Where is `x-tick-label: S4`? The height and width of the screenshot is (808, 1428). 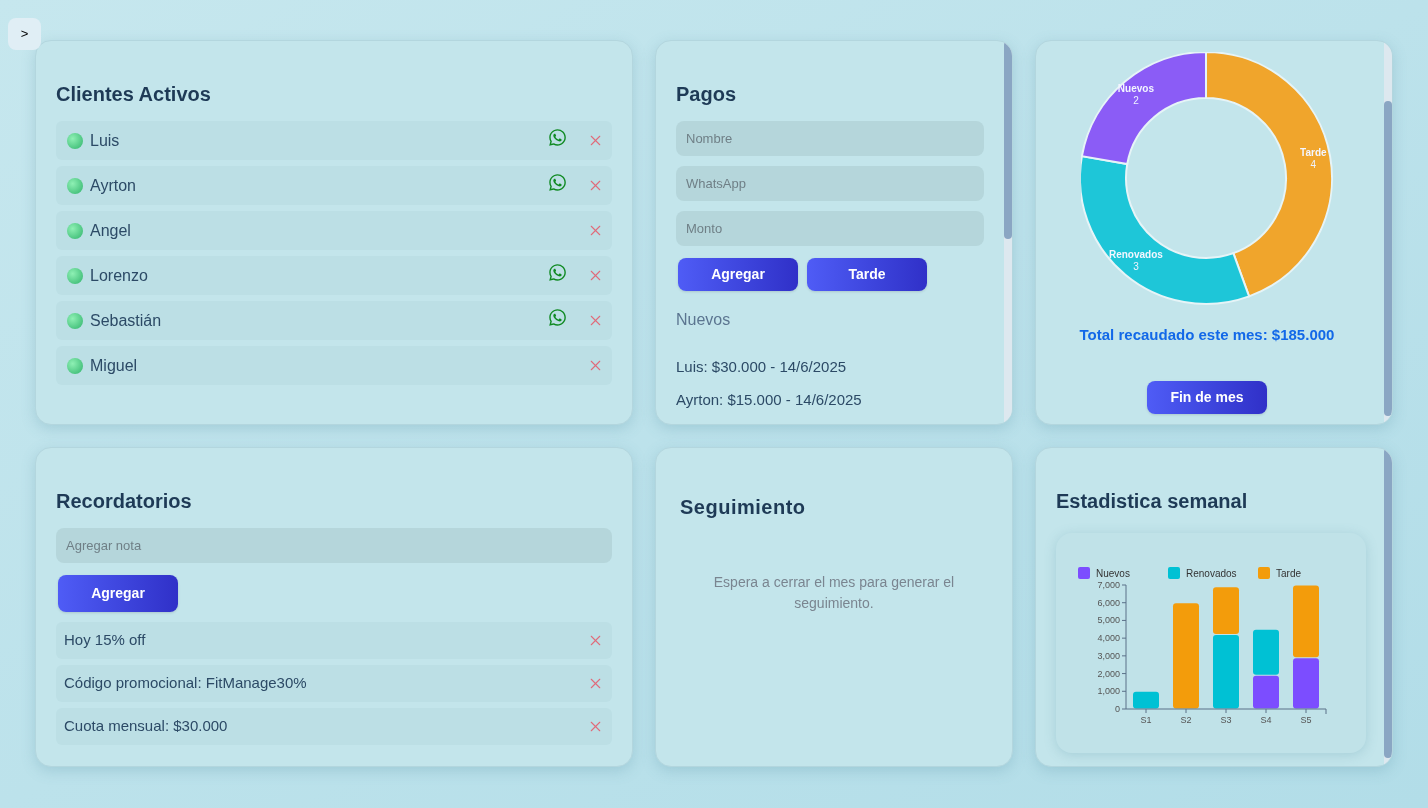 x-tick-label: S4 is located at coordinates (1266, 720).